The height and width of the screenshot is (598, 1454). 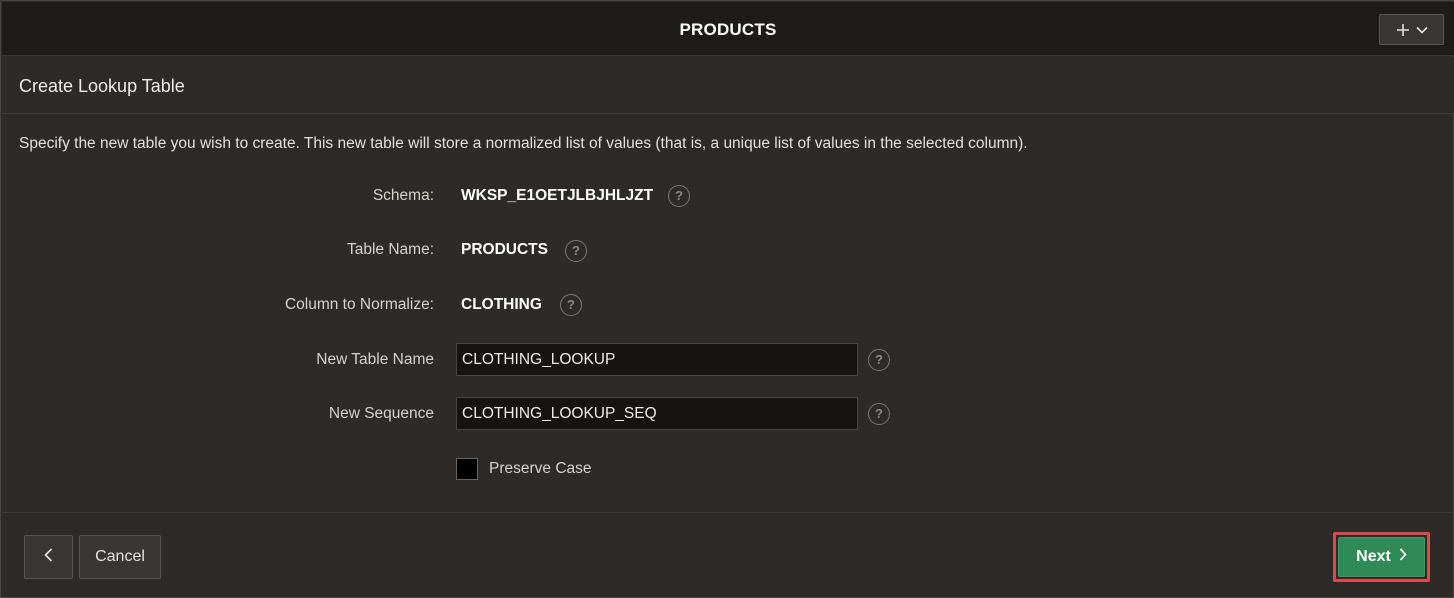 I want to click on next-button-label: Next, so click(x=1373, y=556).